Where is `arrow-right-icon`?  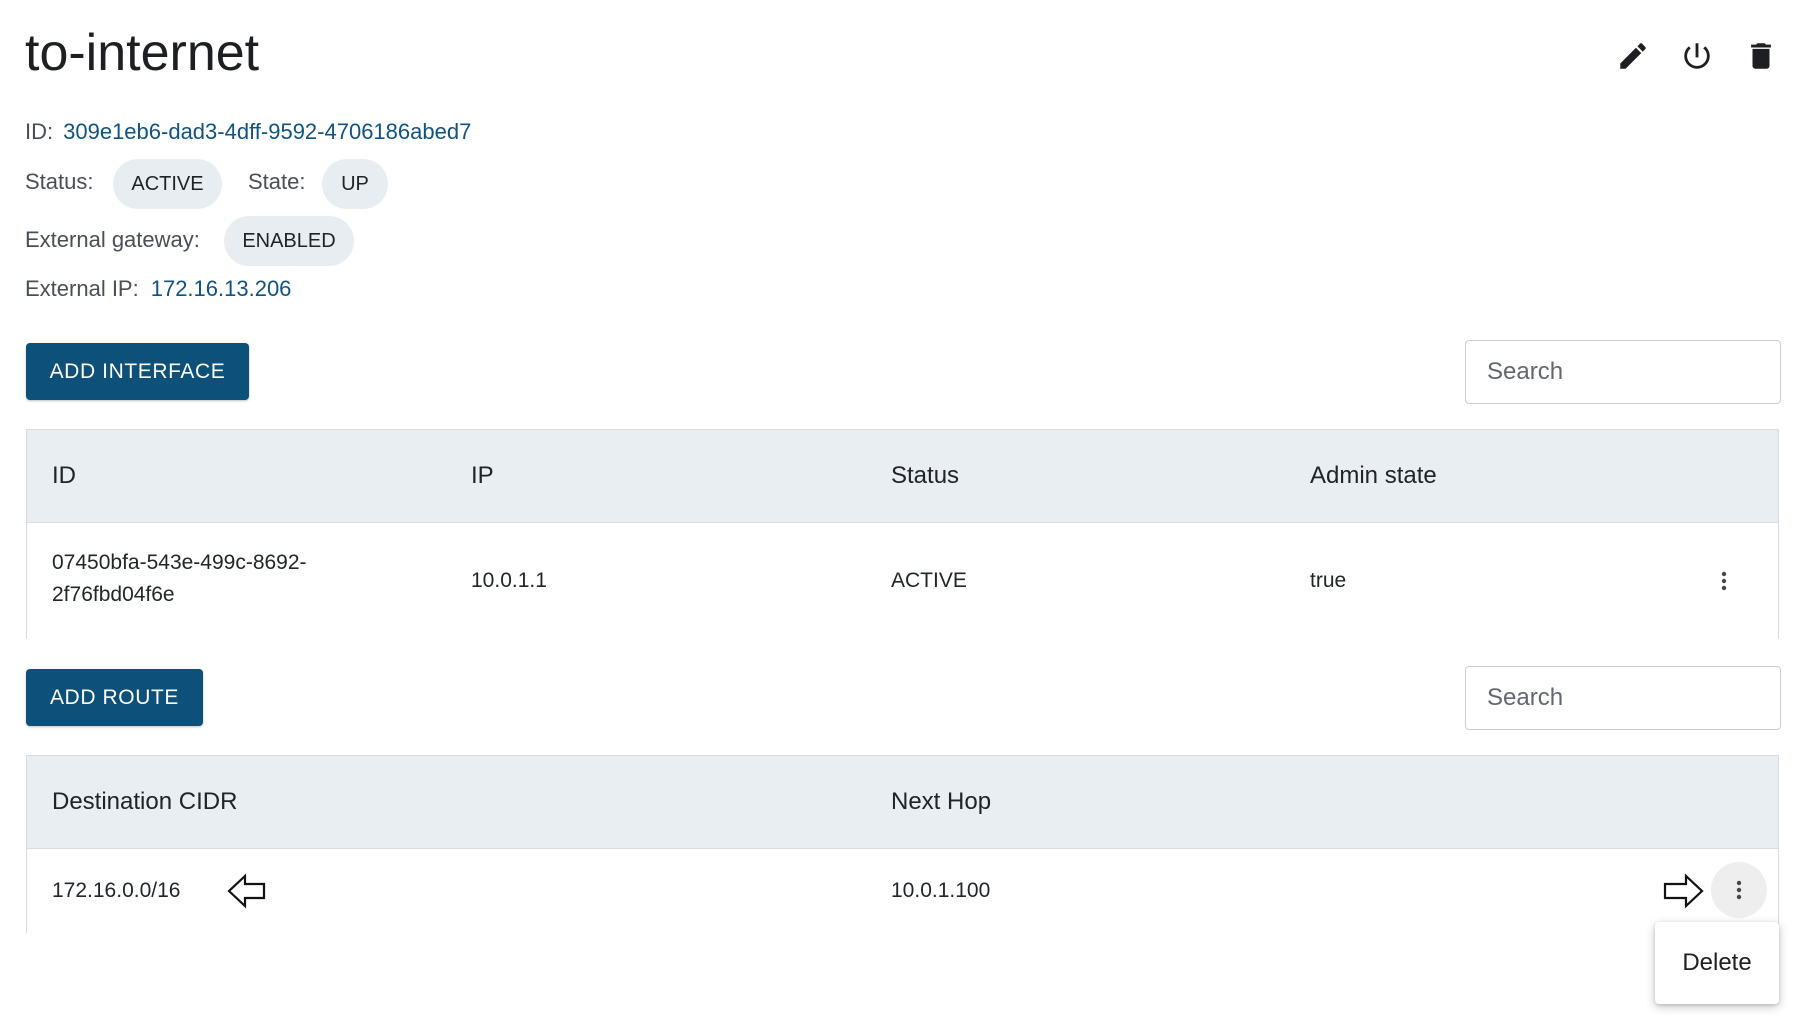
arrow-right-icon is located at coordinates (1683, 893).